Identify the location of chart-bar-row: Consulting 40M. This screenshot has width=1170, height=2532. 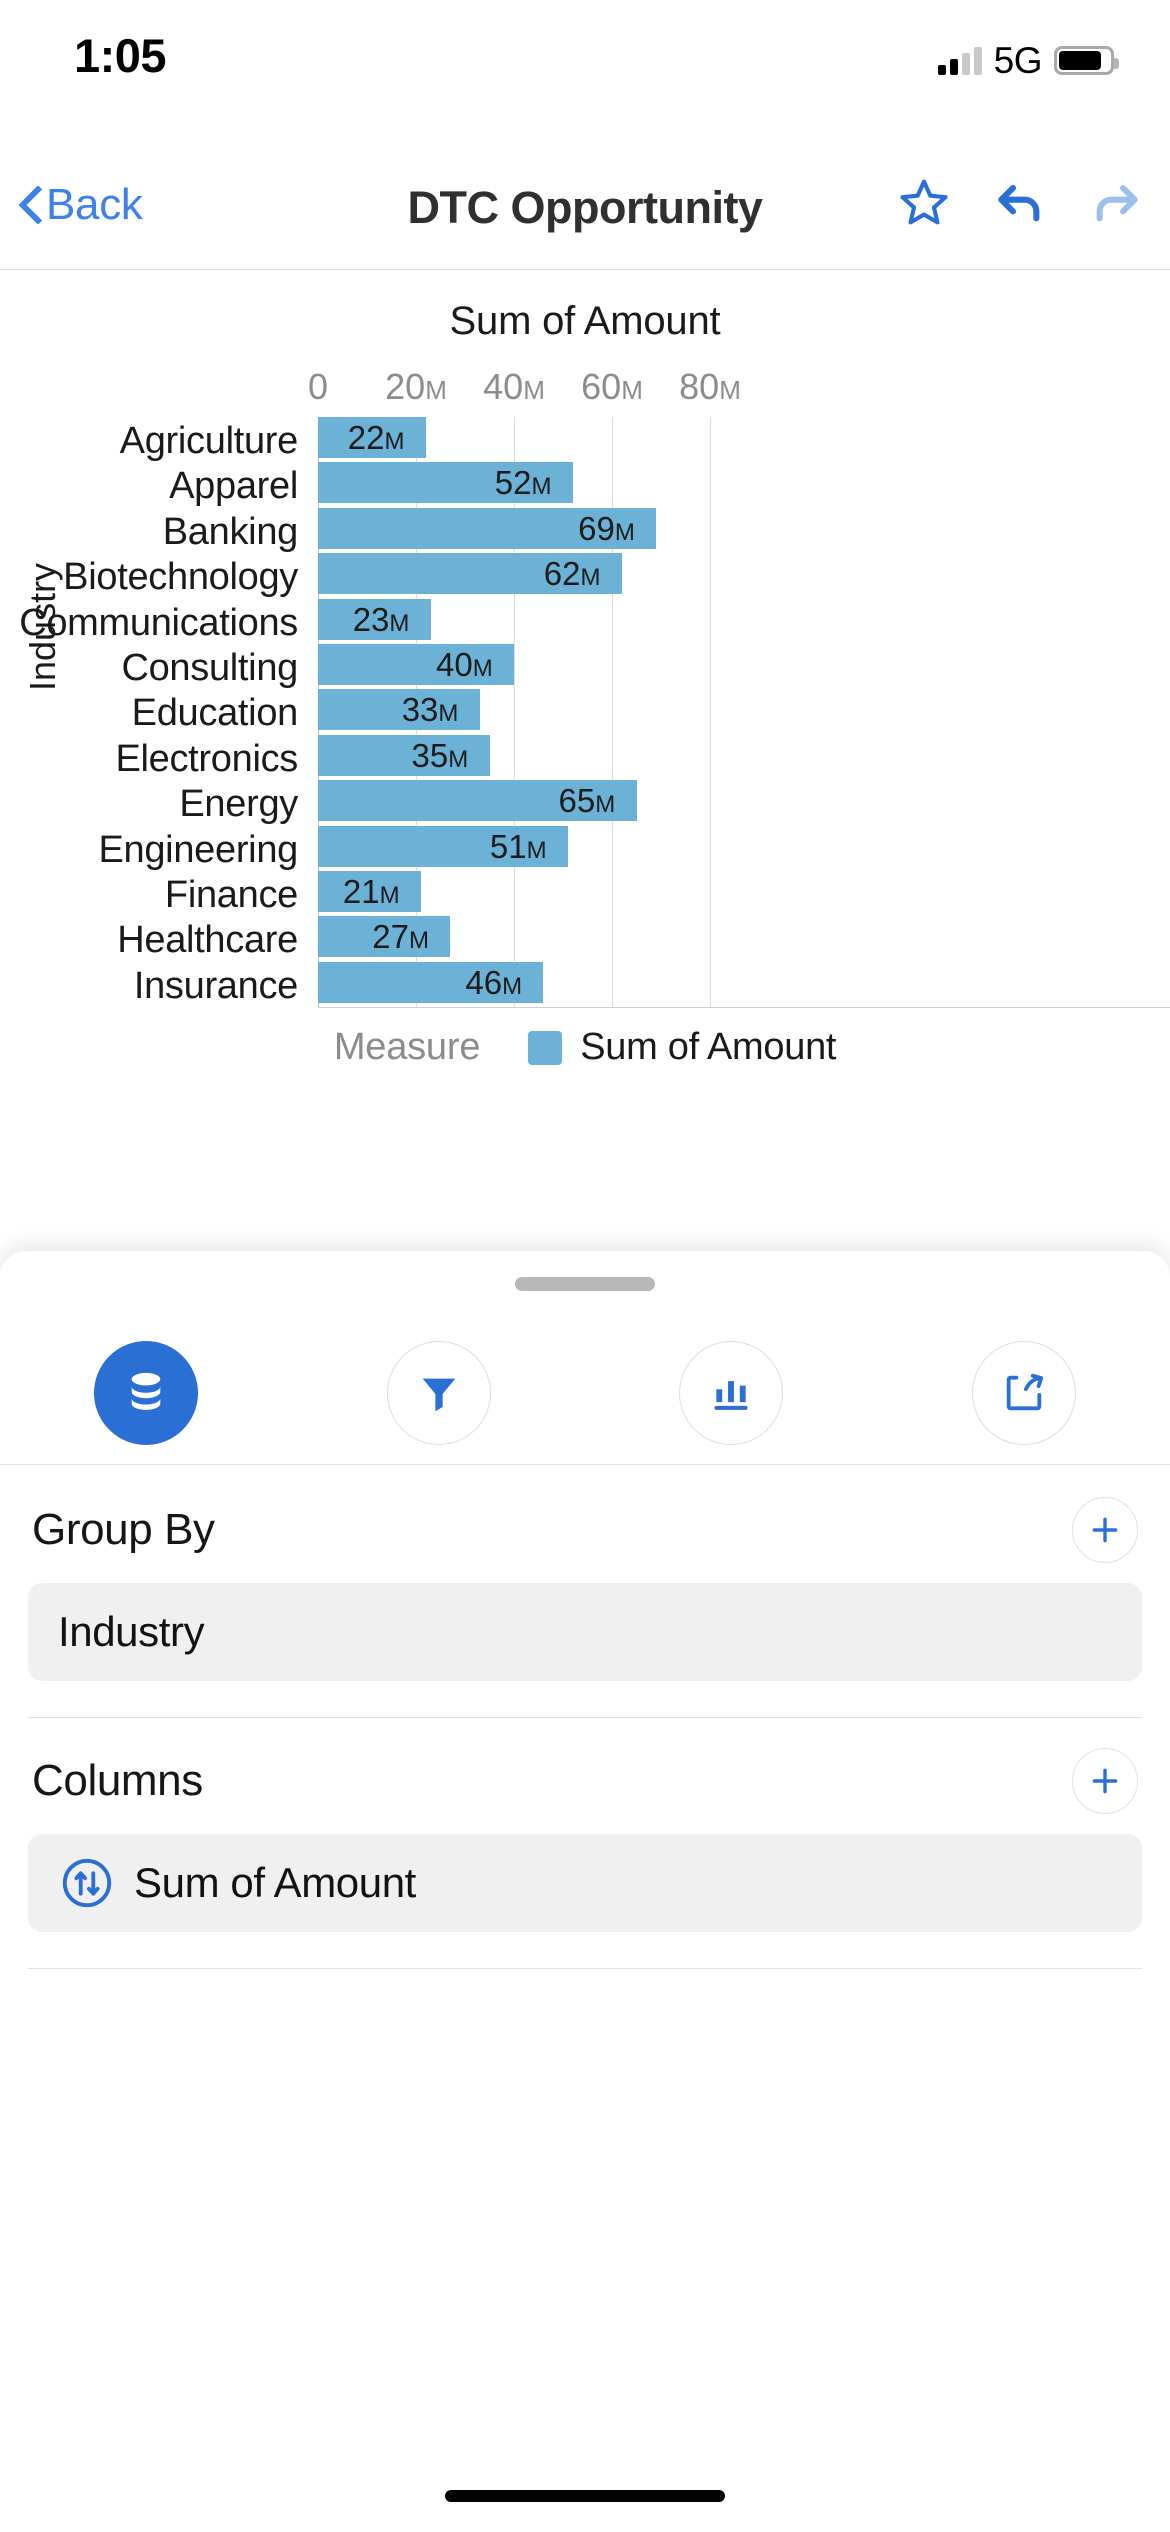
(585, 666).